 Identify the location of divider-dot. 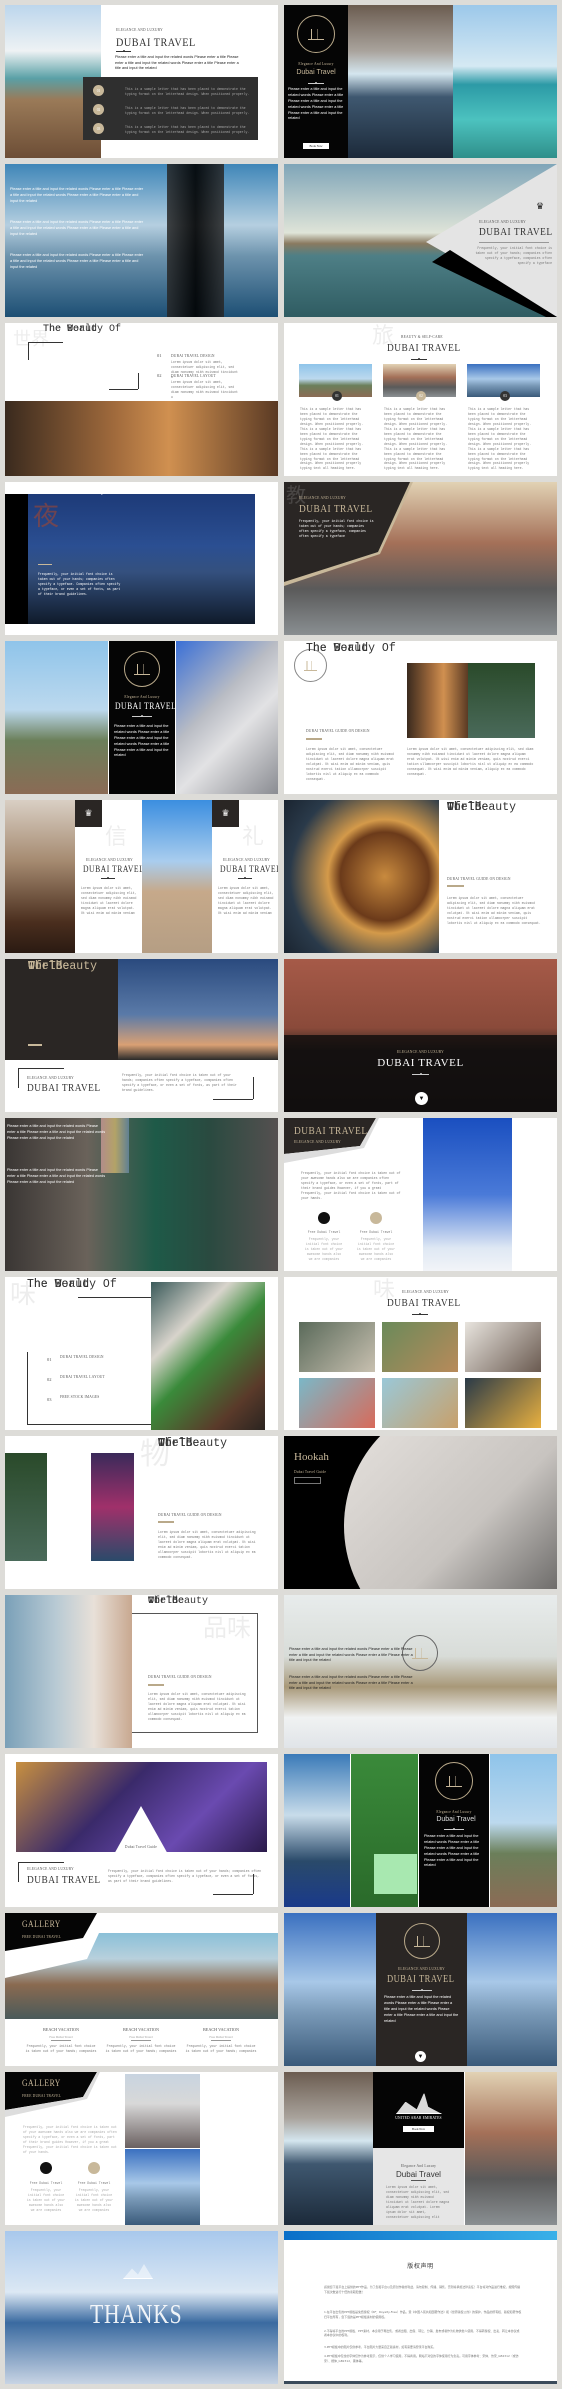
(420, 1314).